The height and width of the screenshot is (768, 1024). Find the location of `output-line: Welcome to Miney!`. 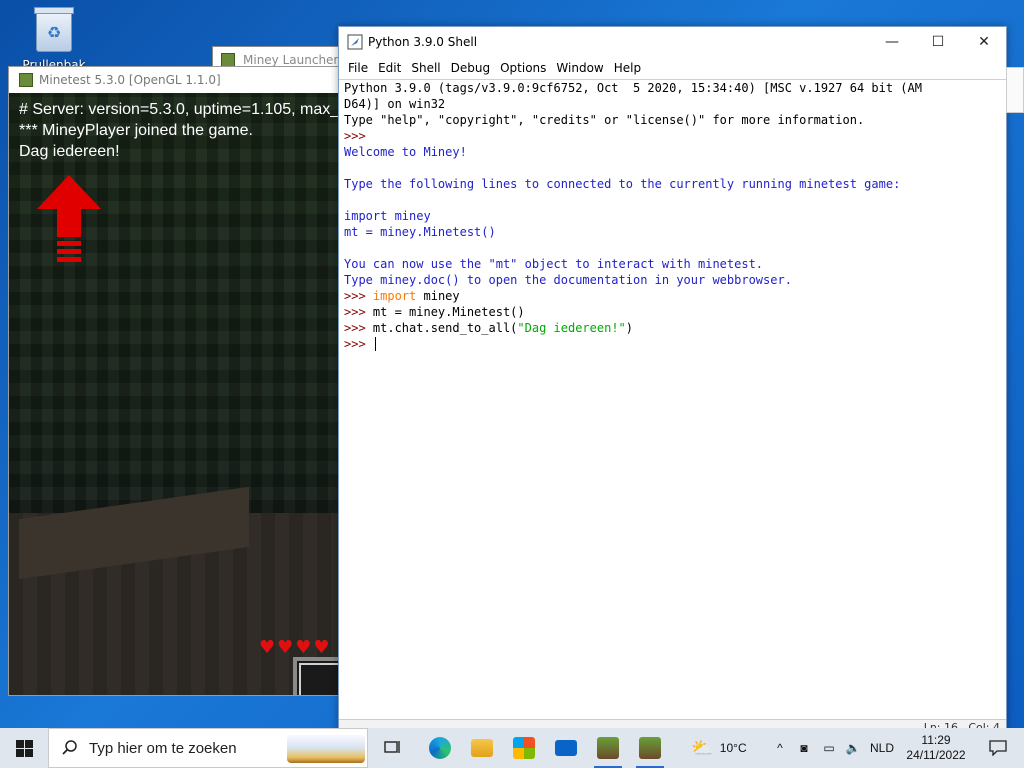

output-line: Welcome to Miney! is located at coordinates (405, 152).